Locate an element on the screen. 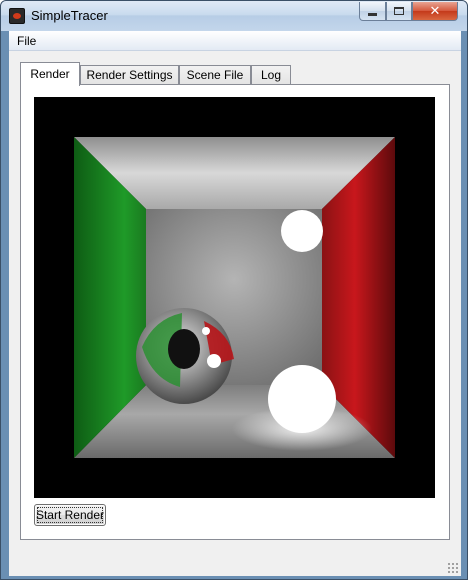 The width and height of the screenshot is (468, 580). tab-render-settings: Render Settings is located at coordinates (129, 75).